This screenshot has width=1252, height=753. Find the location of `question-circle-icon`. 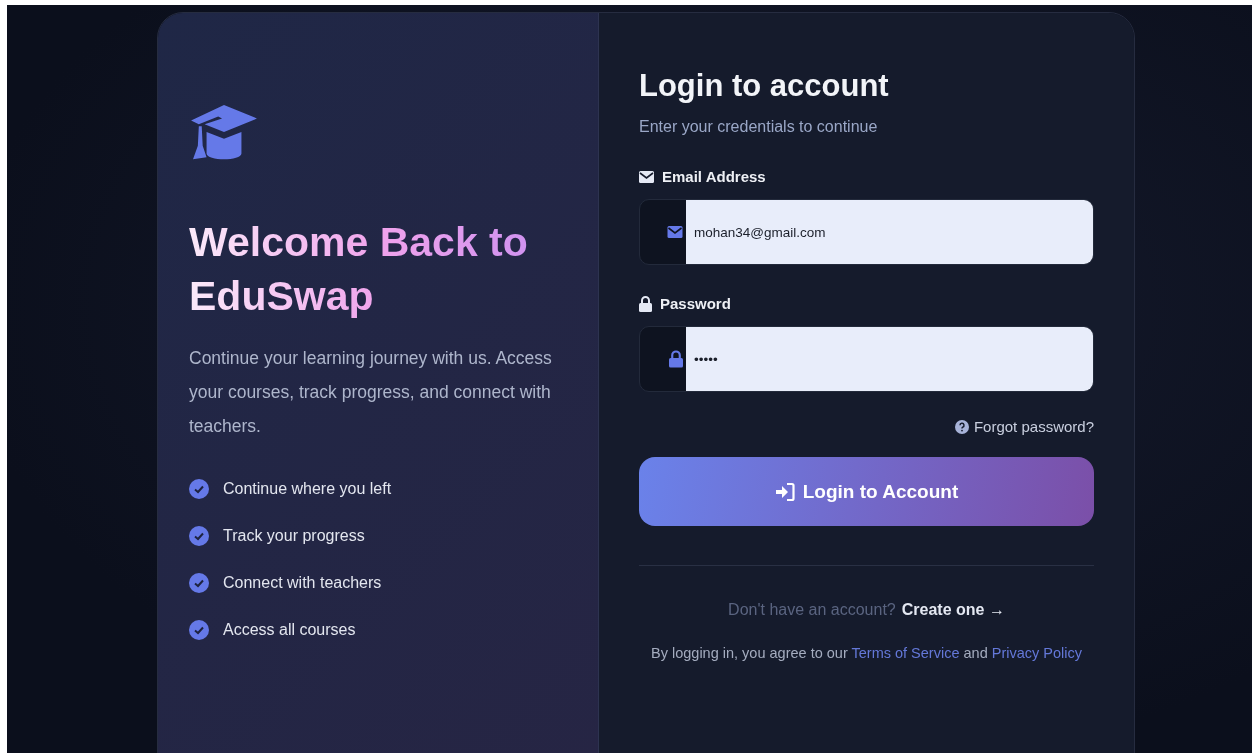

question-circle-icon is located at coordinates (961, 426).